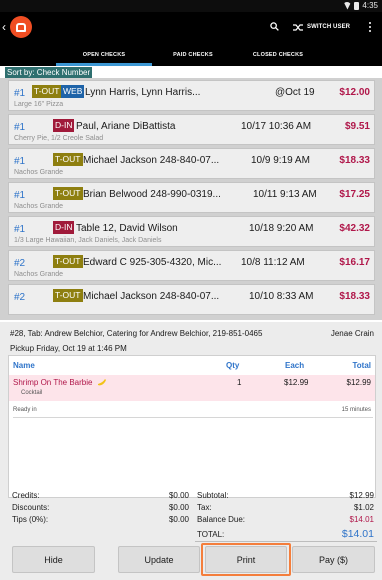  I want to click on status-bar: 4:35, so click(191, 6).